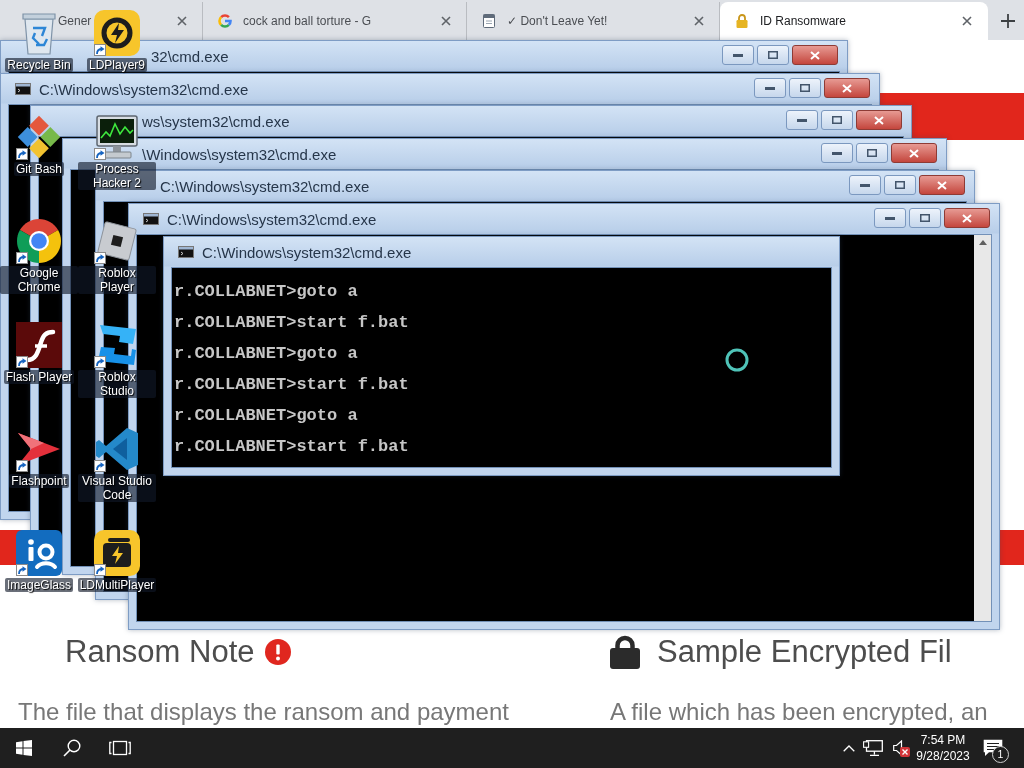 This screenshot has height=768, width=1024. I want to click on clock-button: 7:54 PM 9/28/2023, so click(943, 748).